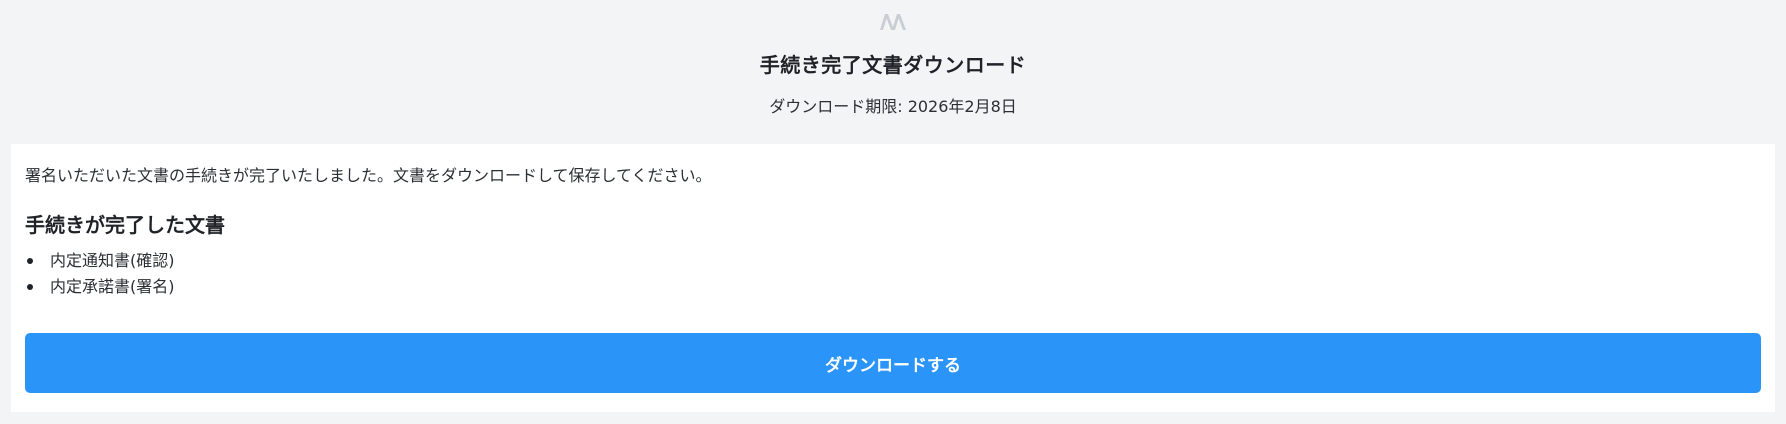 The image size is (1786, 424). What do you see at coordinates (893, 65) in the screenshot?
I see `page-title: 手続き完了文書ダウンロード` at bounding box center [893, 65].